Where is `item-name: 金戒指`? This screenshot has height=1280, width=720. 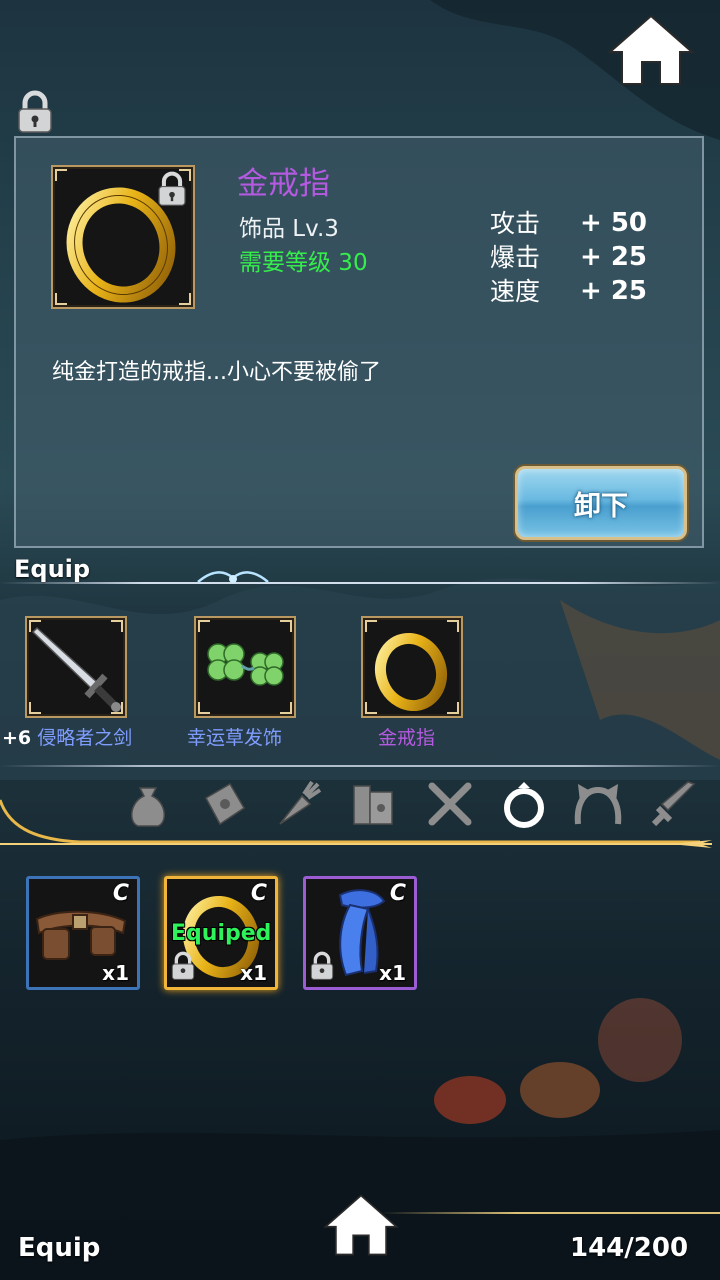 item-name: 金戒指 is located at coordinates (283, 184).